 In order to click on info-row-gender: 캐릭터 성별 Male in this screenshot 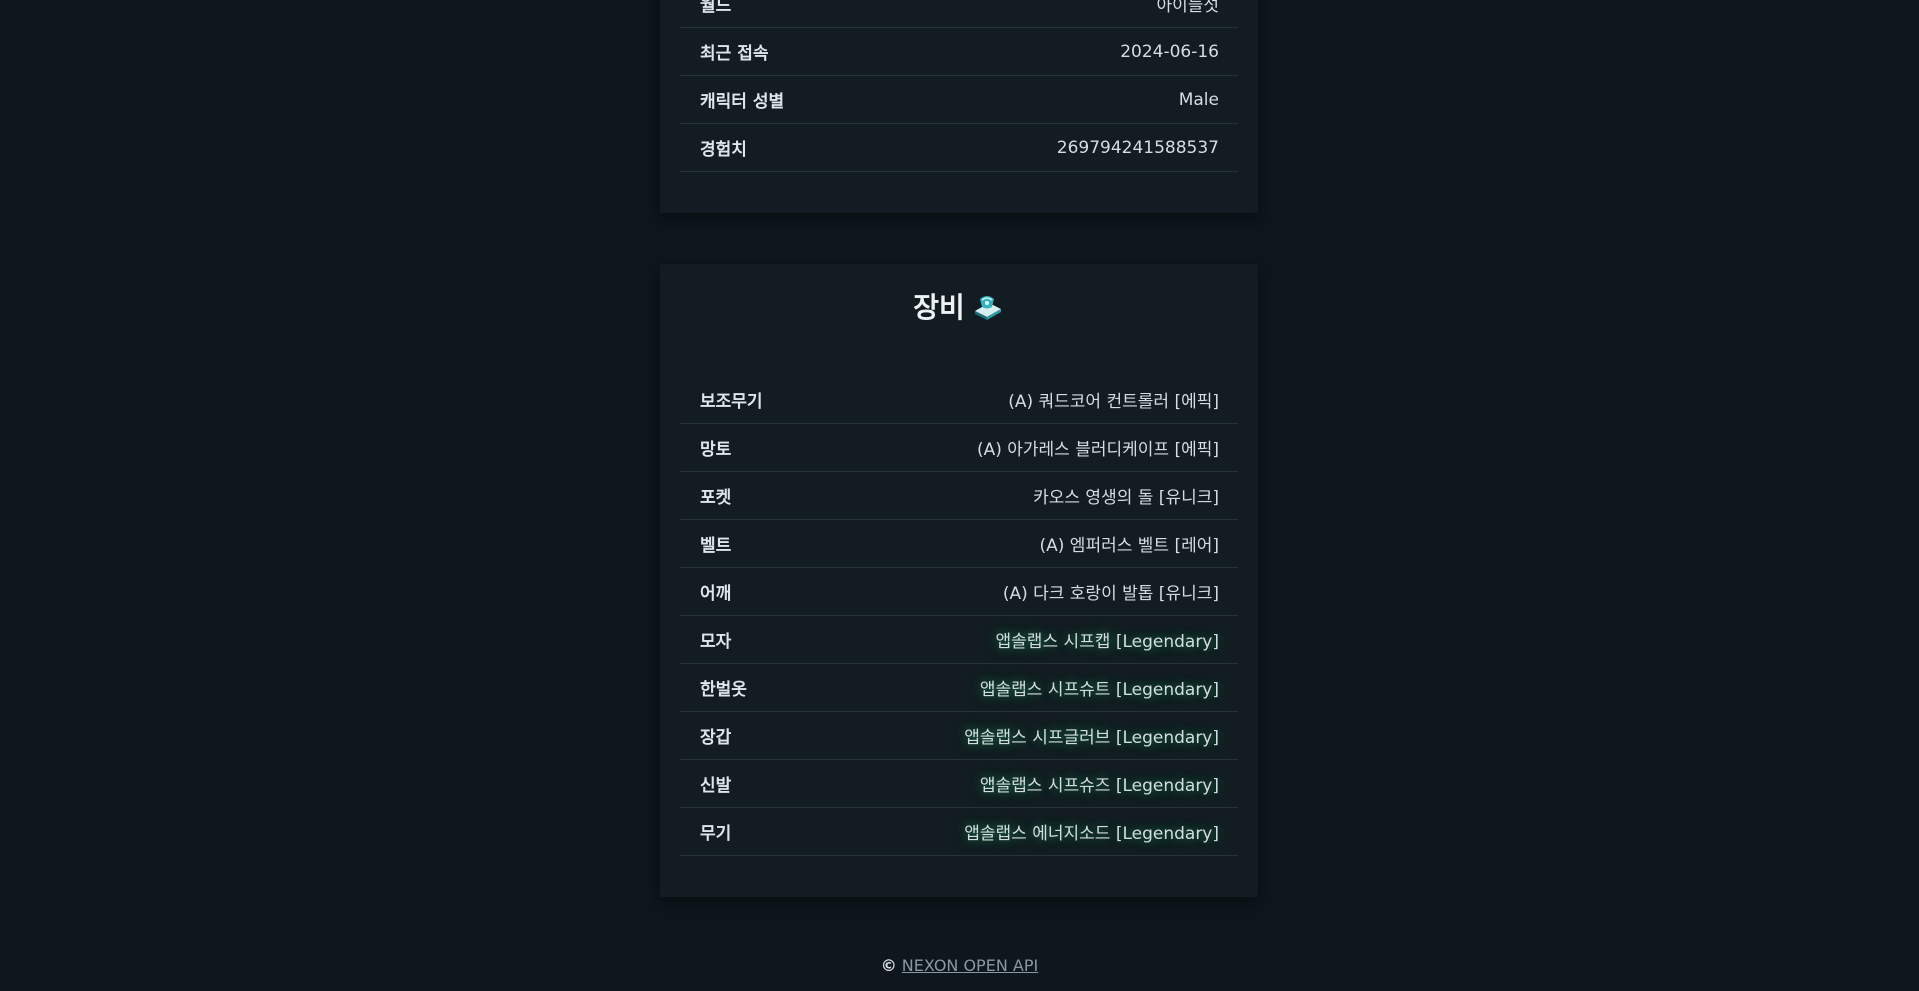, I will do `click(959, 100)`.